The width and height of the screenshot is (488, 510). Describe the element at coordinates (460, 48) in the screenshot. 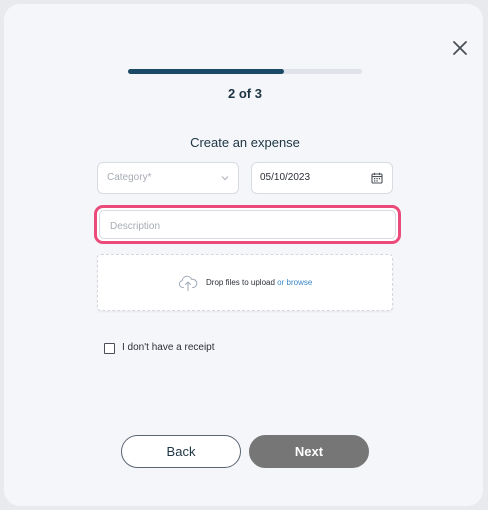

I see `close-icon` at that location.